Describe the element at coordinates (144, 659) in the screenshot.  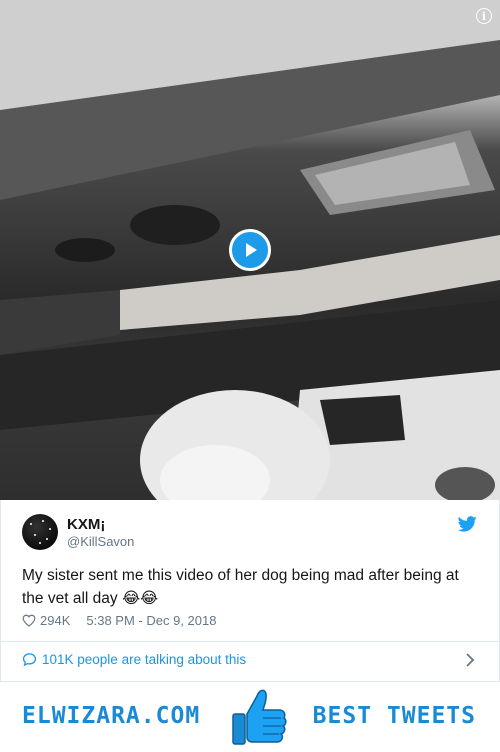
I see `conversation-label: 101K people are talking about this` at that location.